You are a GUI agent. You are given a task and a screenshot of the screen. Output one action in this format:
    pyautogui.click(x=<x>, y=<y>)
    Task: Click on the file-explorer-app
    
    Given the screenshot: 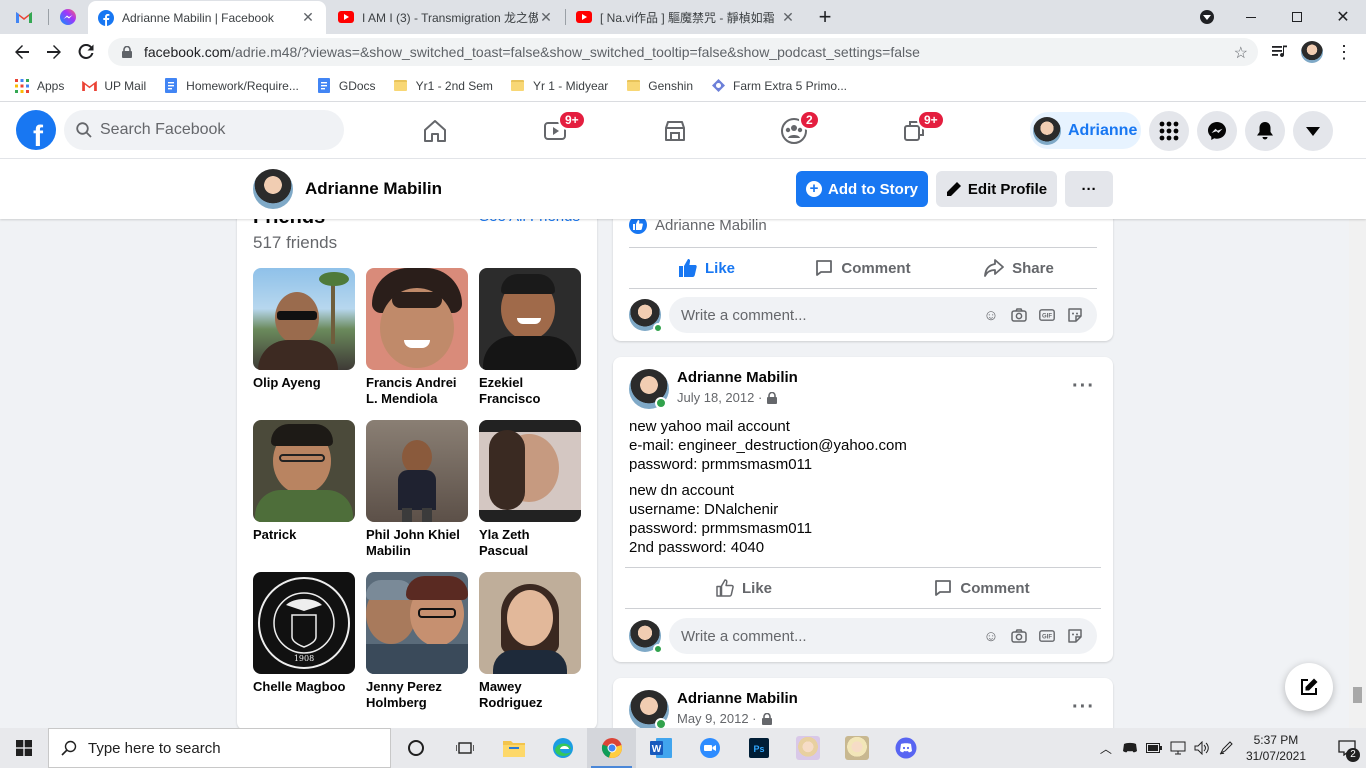 What is the action you would take?
    pyautogui.click(x=513, y=748)
    